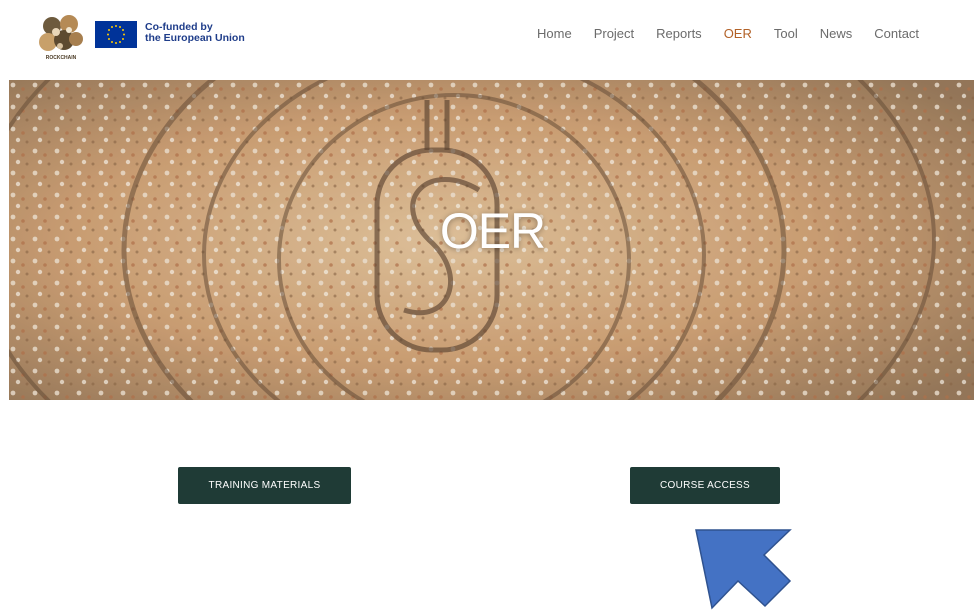 The height and width of the screenshot is (612, 974). What do you see at coordinates (492, 231) in the screenshot?
I see `hero-title: OER` at bounding box center [492, 231].